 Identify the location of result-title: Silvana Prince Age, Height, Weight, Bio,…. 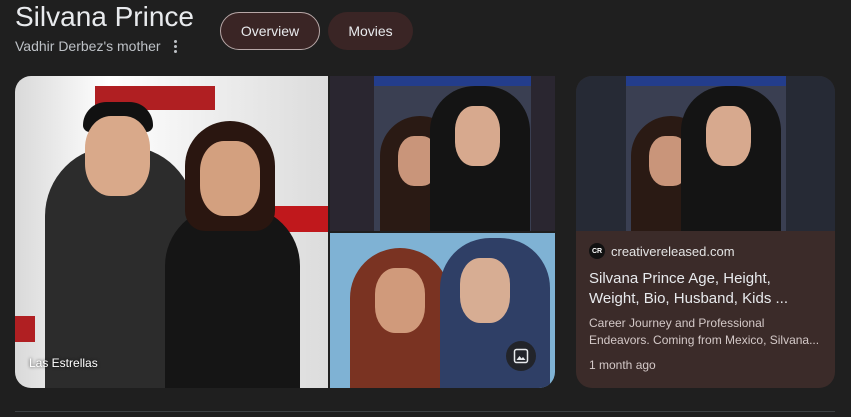
(704, 289).